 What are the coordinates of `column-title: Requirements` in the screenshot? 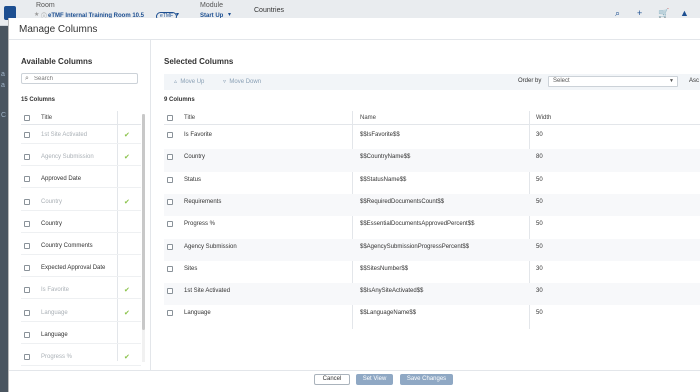 It's located at (203, 201).